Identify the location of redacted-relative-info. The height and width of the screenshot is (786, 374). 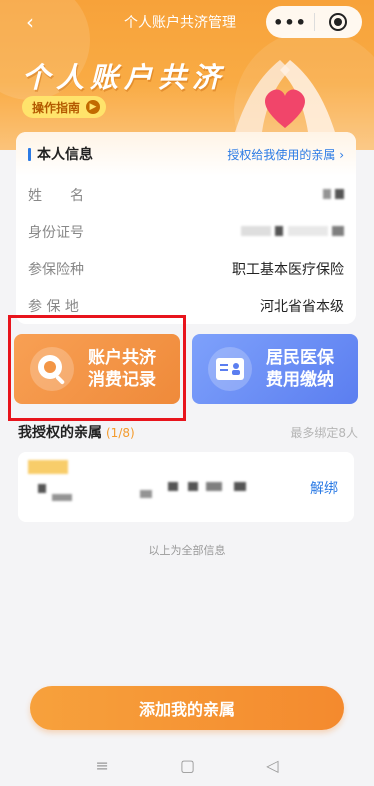
(138, 487).